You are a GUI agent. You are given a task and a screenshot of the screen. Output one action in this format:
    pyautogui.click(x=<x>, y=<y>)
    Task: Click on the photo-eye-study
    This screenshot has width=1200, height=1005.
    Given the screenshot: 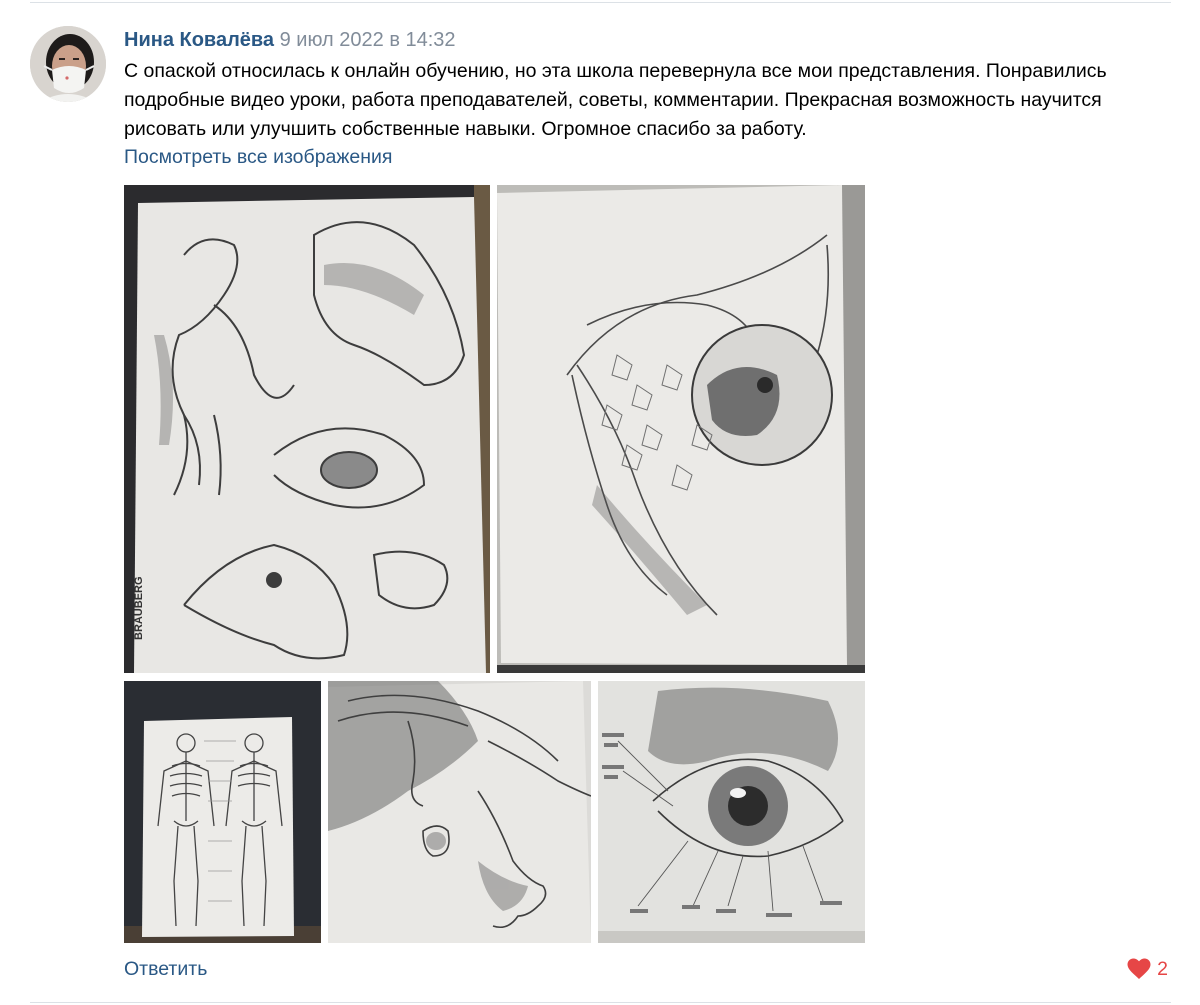 What is the action you would take?
    pyautogui.click(x=731, y=812)
    